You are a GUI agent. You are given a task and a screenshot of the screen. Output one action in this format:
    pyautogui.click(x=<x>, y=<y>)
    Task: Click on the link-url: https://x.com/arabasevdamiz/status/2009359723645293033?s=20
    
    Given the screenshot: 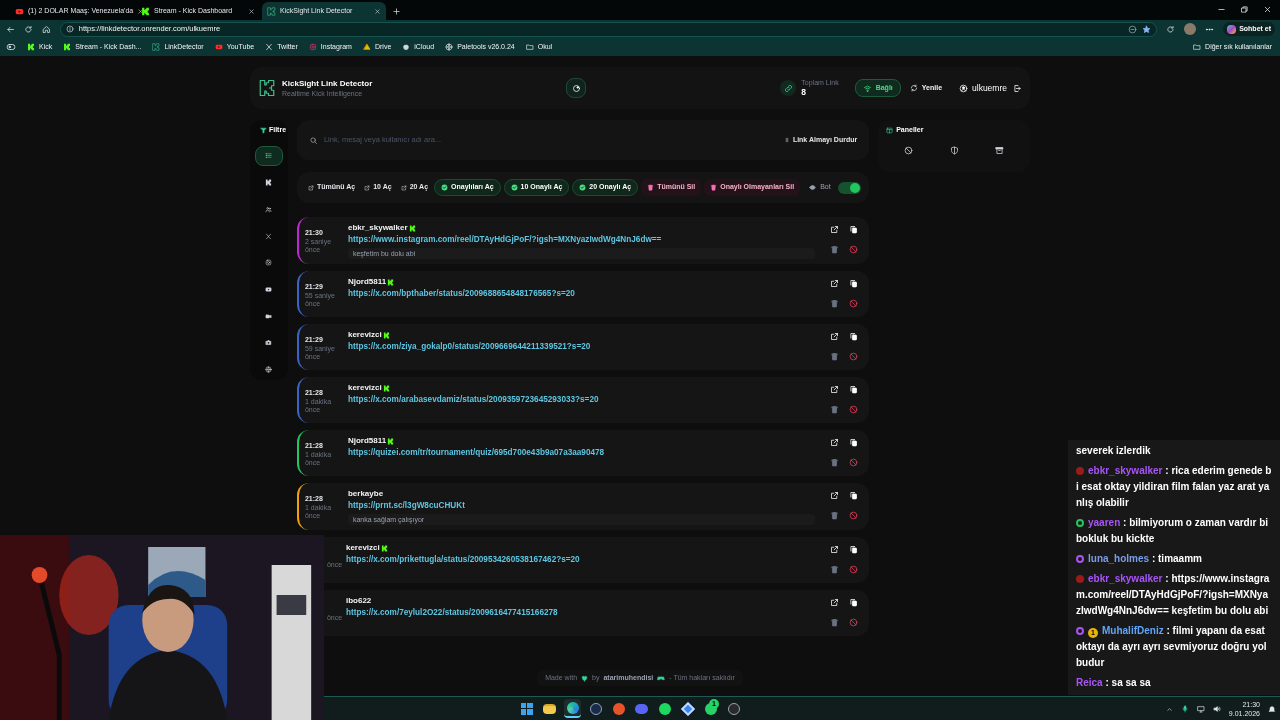 What is the action you would take?
    pyautogui.click(x=586, y=400)
    